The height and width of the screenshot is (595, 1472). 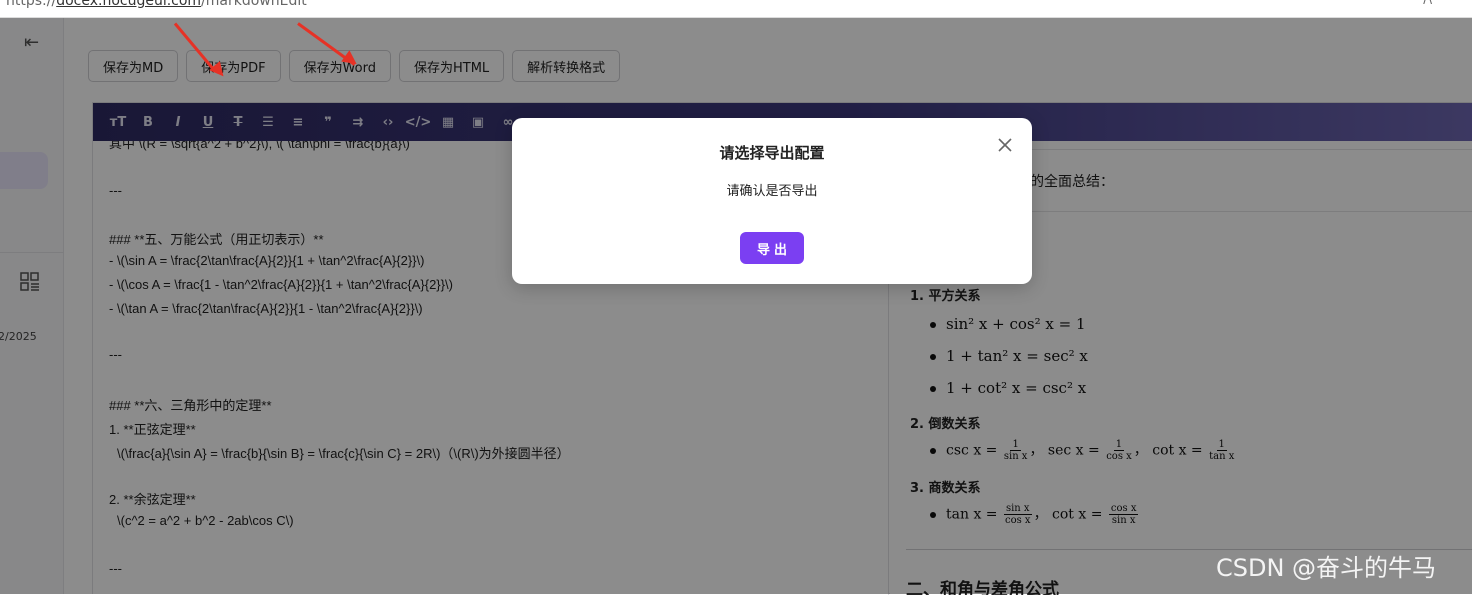 What do you see at coordinates (772, 248) in the screenshot?
I see `export-button: 导出` at bounding box center [772, 248].